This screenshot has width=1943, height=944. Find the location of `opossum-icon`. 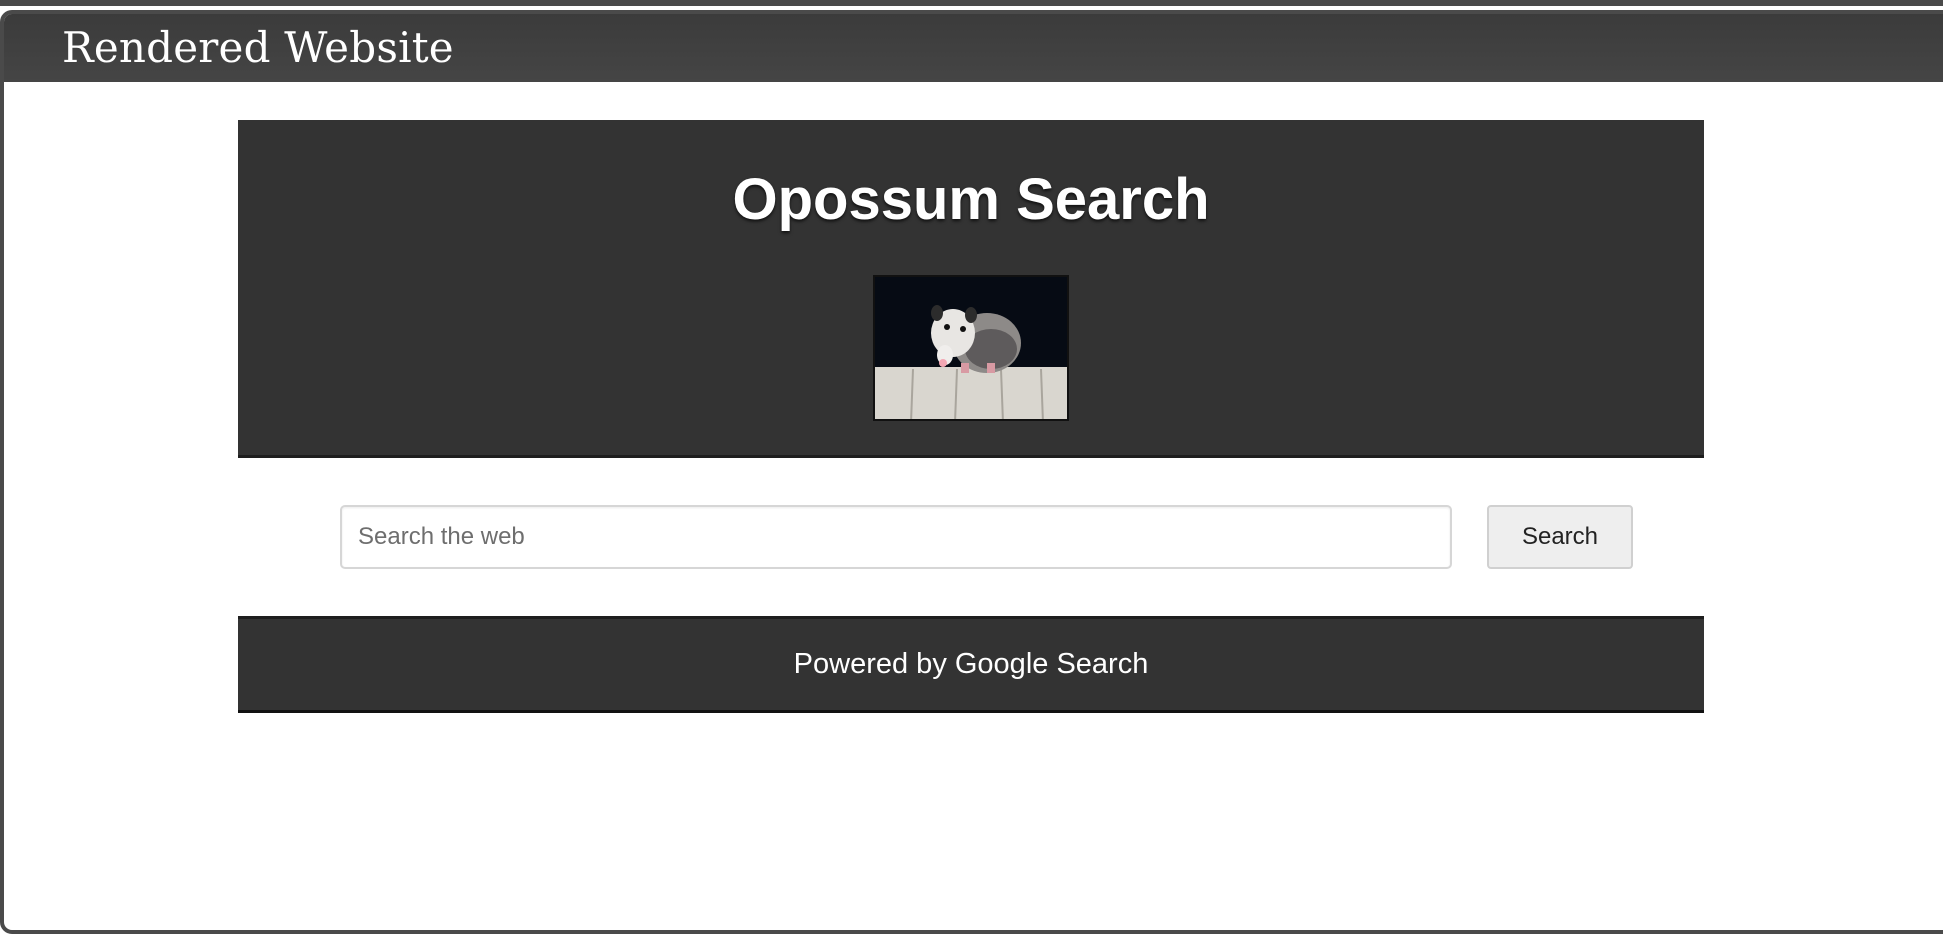

opossum-icon is located at coordinates (971, 348).